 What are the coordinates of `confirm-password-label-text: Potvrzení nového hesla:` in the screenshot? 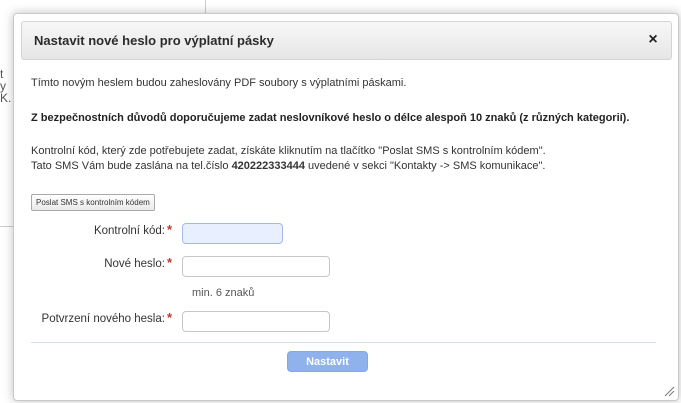 It's located at (103, 319).